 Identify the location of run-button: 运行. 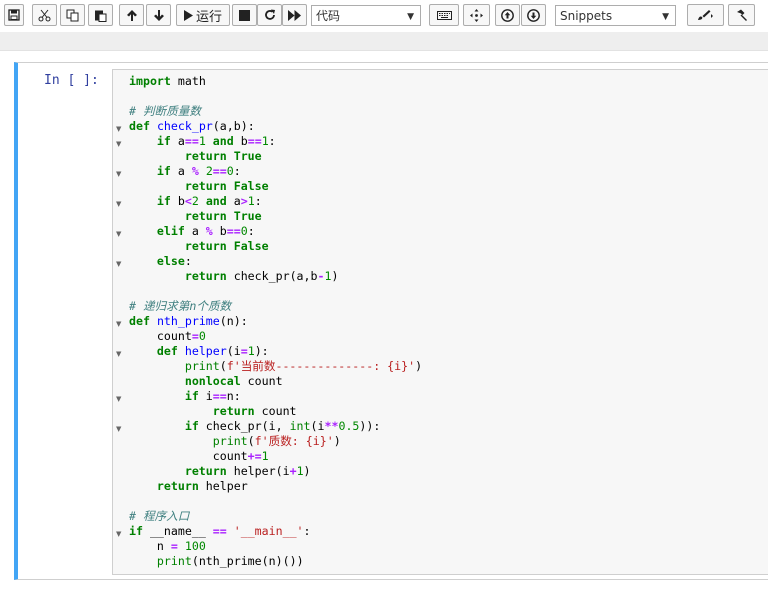
(203, 15).